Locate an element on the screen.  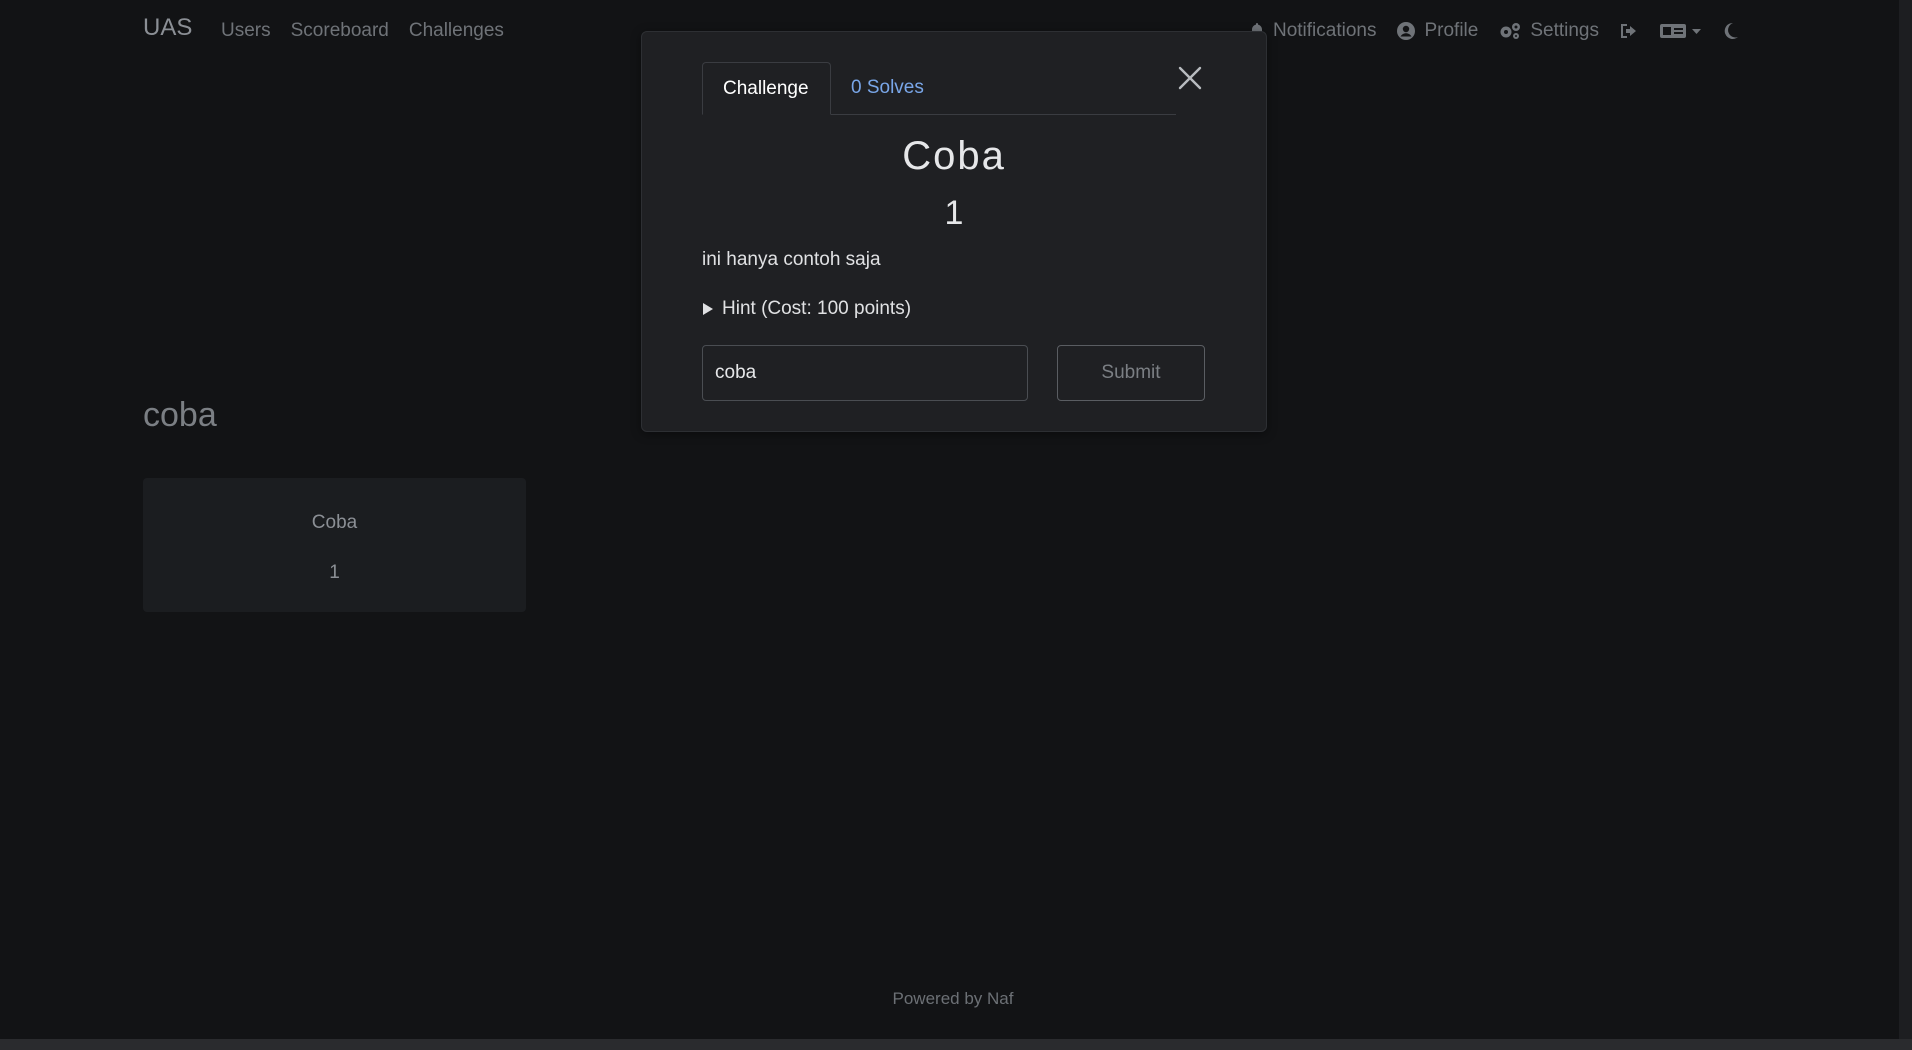
user-circle-icon is located at coordinates (1406, 31).